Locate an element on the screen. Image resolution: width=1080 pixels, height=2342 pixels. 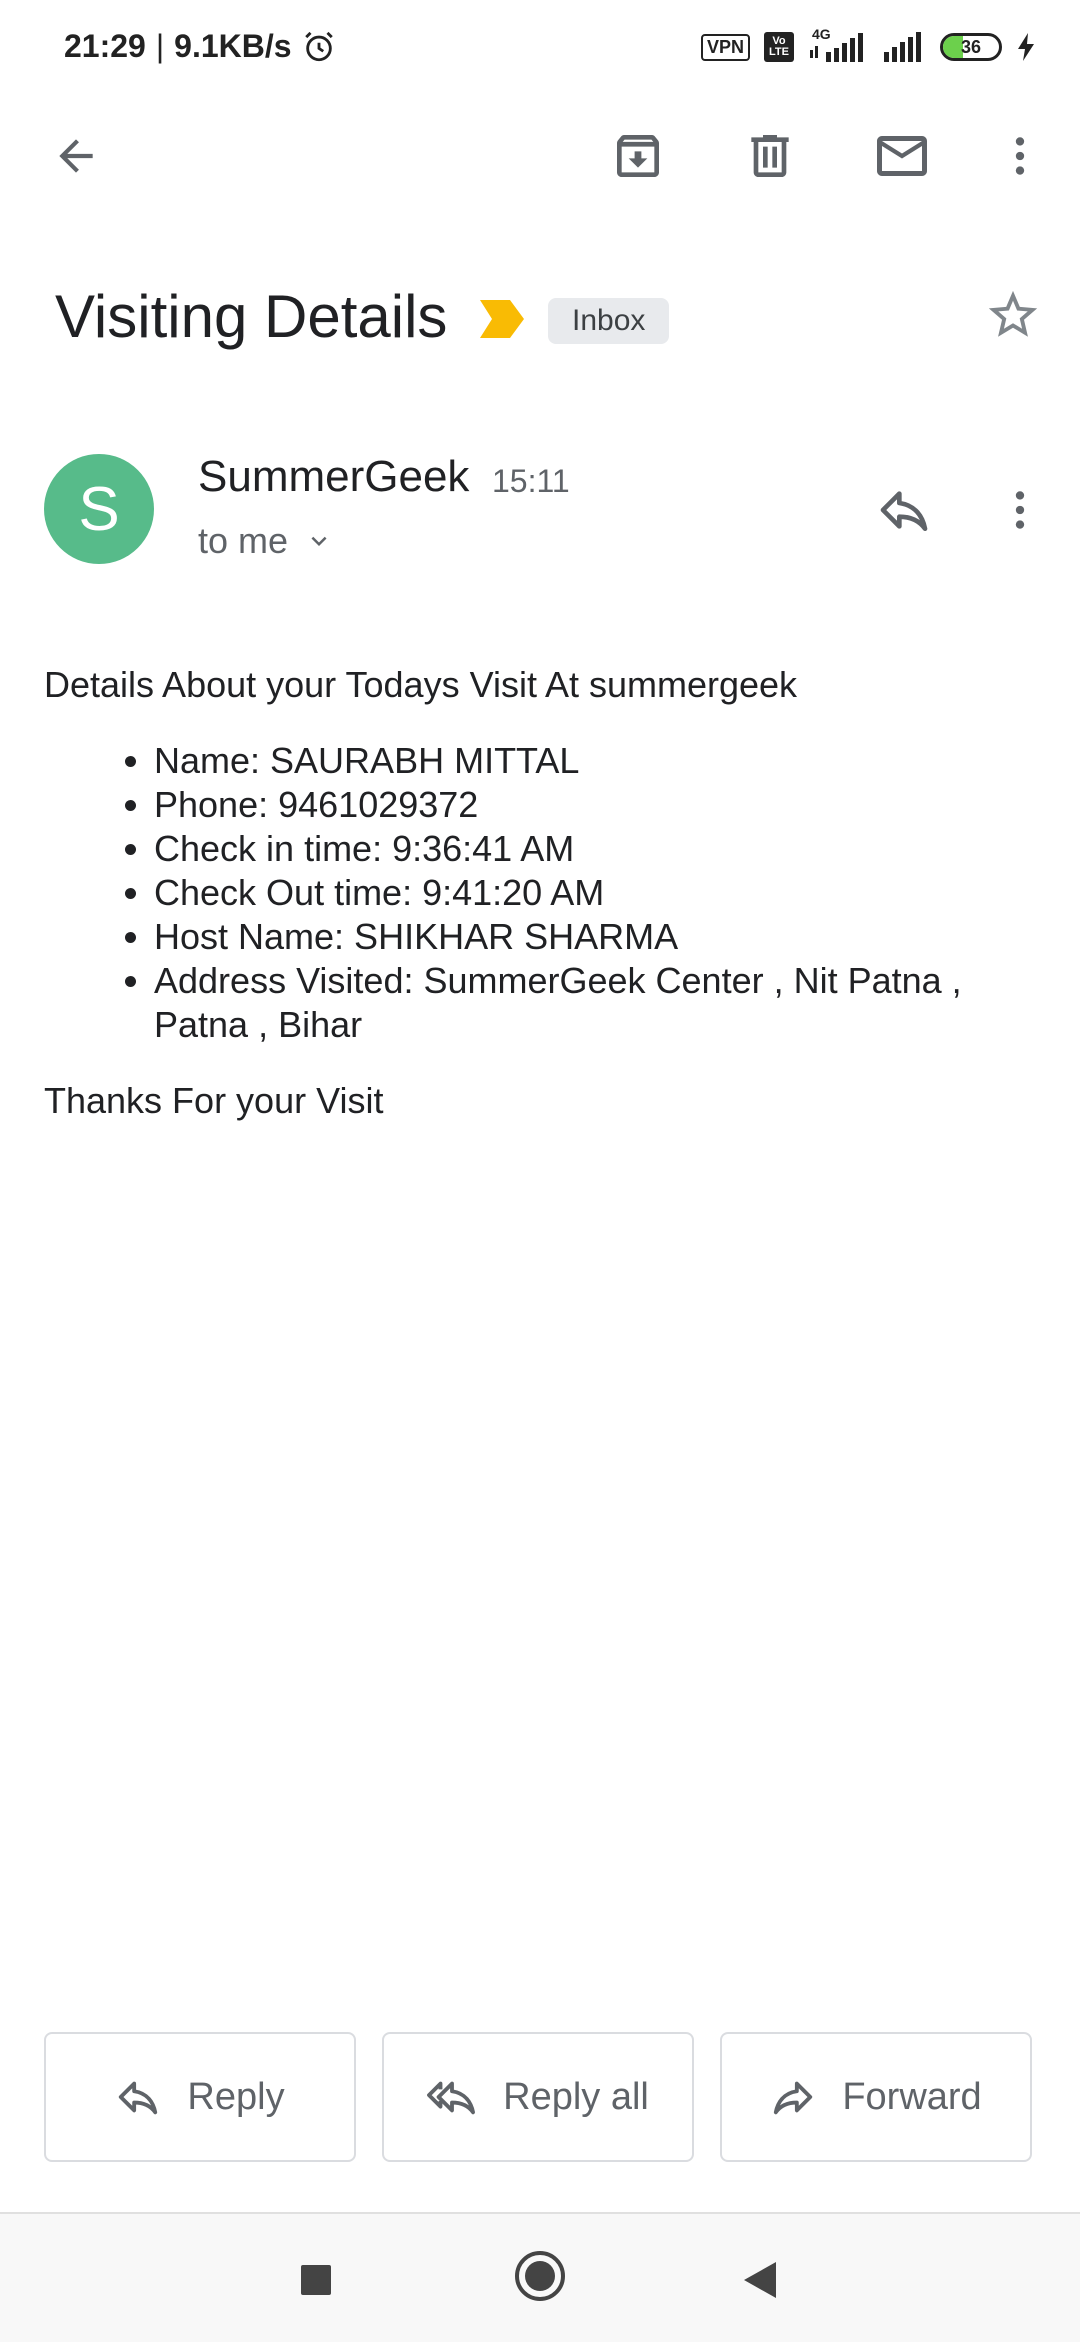
forward-button-label: Forward is located at coordinates (912, 2096).